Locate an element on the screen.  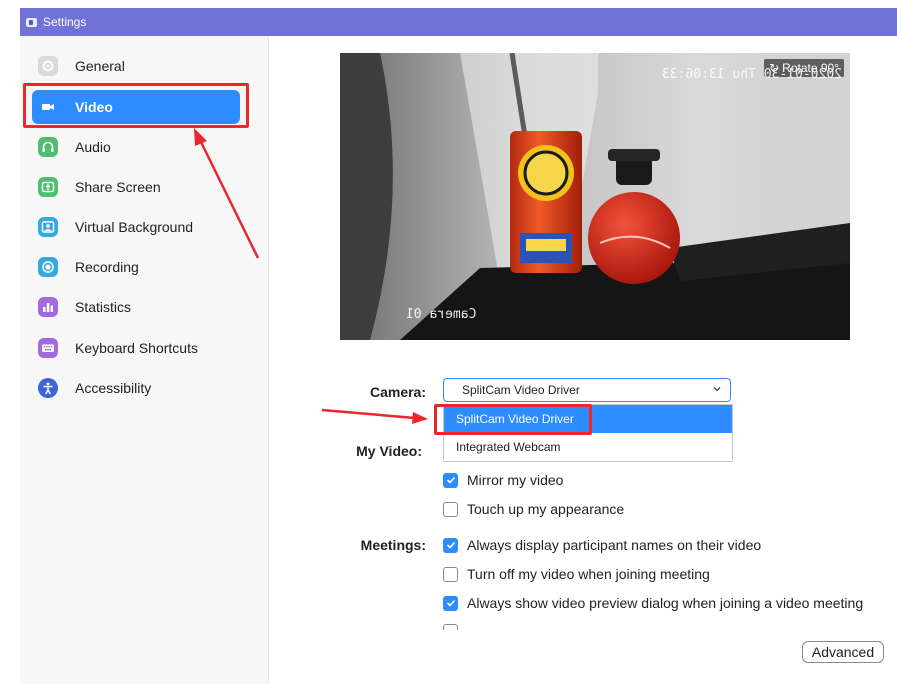
sidebar-item-audio: Audio is located at coordinates (136, 147).